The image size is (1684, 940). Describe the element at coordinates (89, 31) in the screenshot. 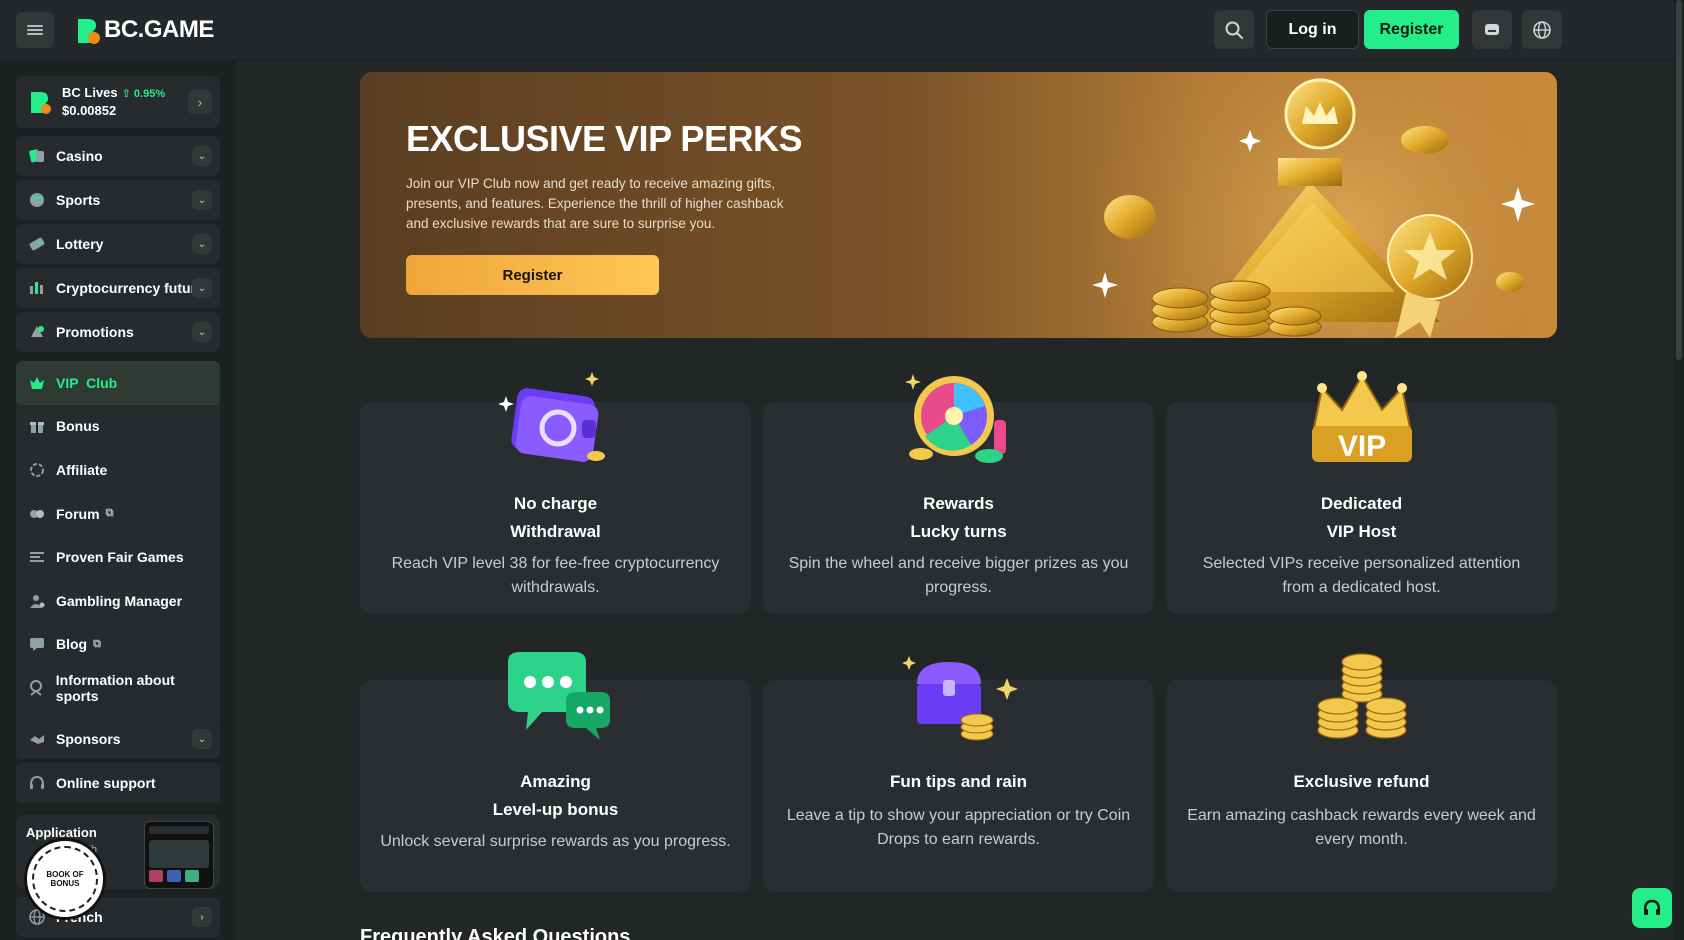

I see `logo-icon` at that location.